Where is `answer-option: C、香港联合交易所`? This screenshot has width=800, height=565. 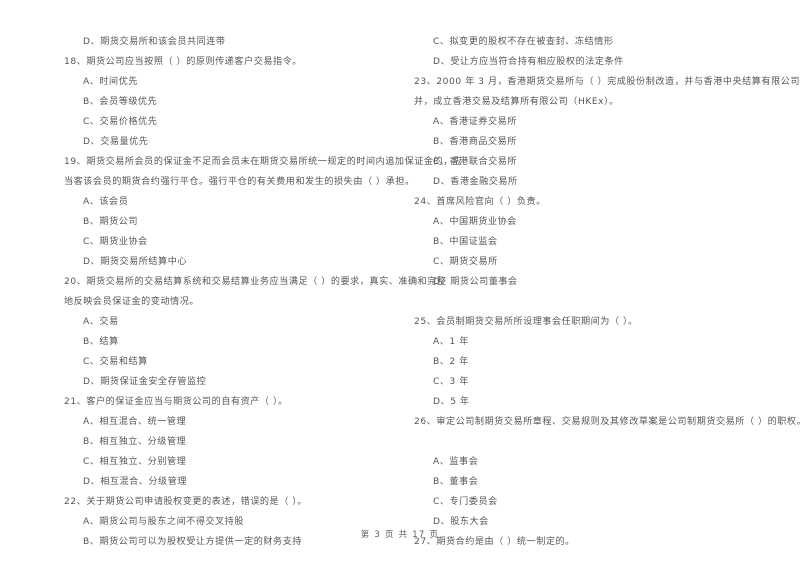 answer-option: C、香港联合交易所 is located at coordinates (475, 162).